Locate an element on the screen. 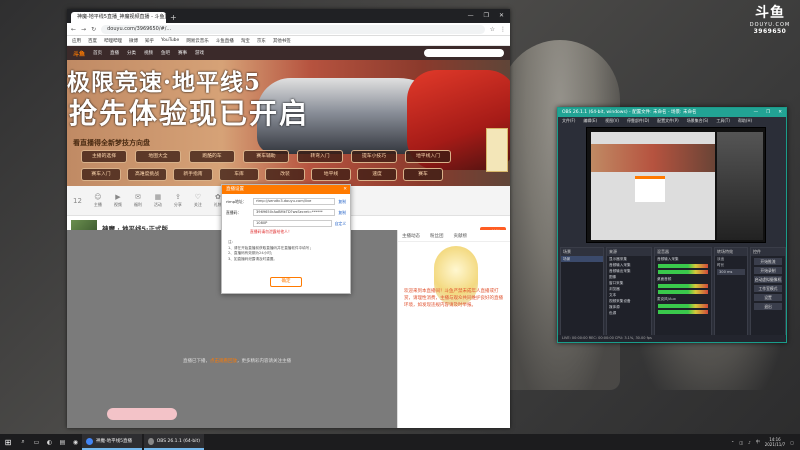  notification-icon: ▢ is located at coordinates (792, 442).